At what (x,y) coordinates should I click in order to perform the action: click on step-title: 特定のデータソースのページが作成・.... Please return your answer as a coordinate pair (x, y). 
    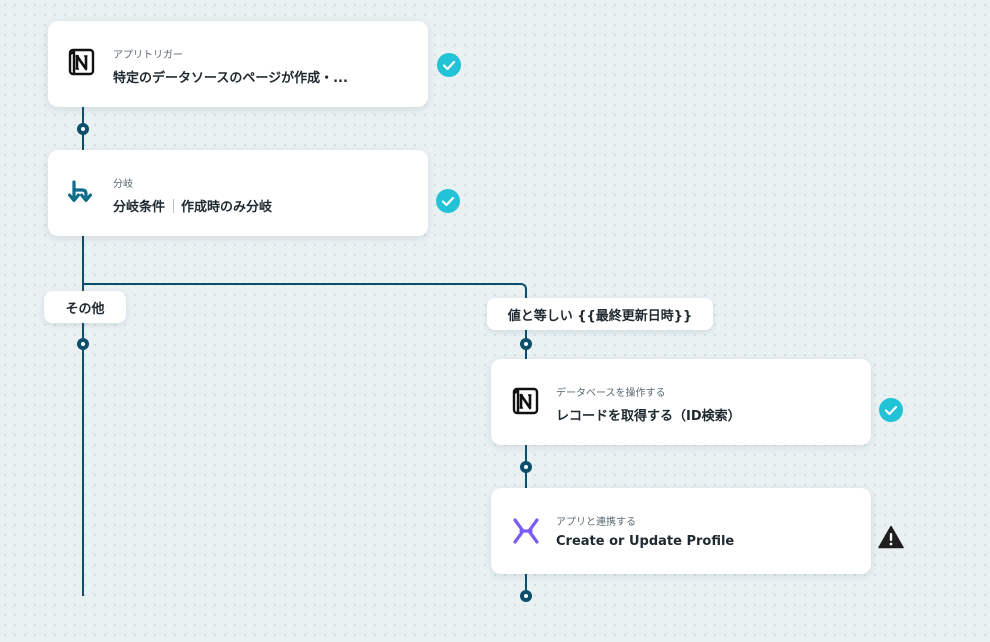
    Looking at the image, I should click on (230, 78).